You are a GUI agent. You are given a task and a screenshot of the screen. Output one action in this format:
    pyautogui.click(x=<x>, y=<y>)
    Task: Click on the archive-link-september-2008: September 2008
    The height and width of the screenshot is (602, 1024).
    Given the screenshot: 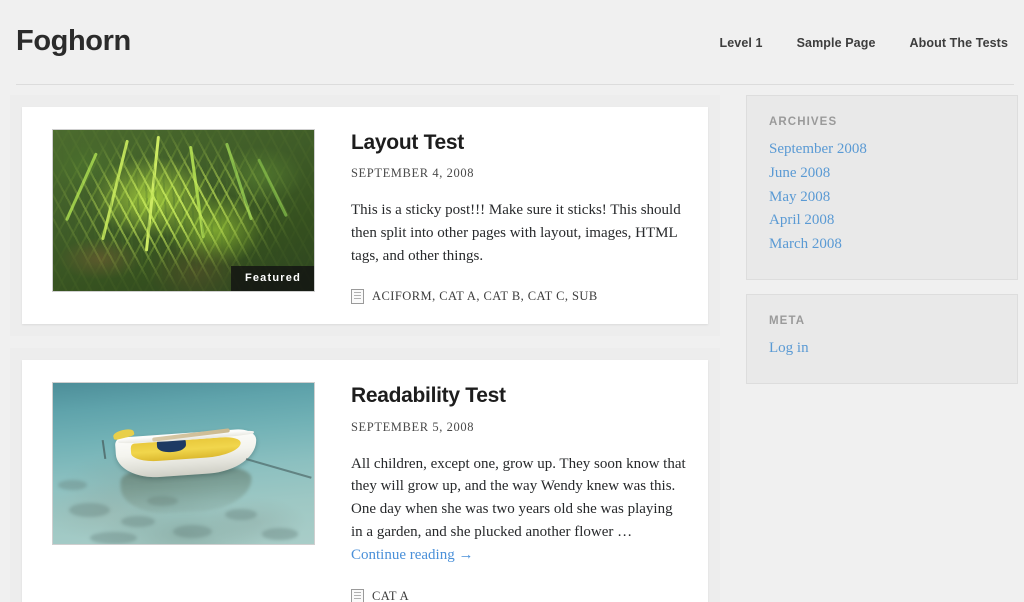 What is the action you would take?
    pyautogui.click(x=818, y=149)
    